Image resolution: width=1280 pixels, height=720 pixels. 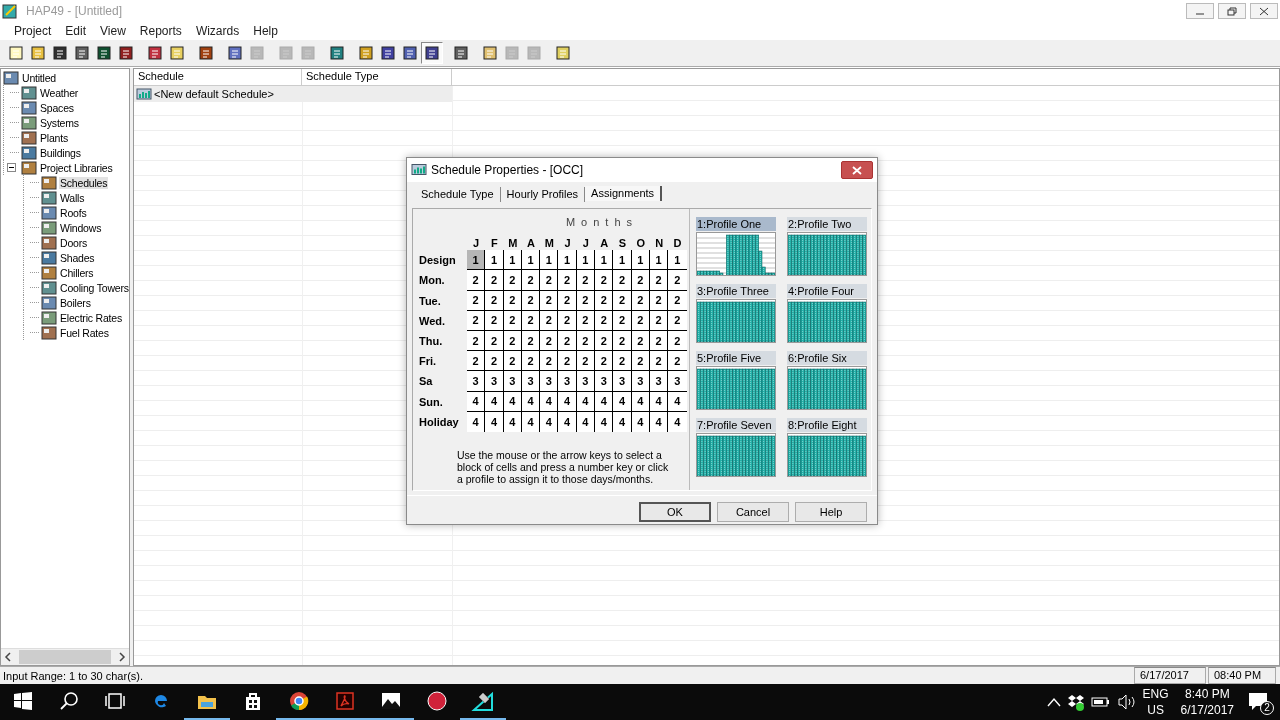 What do you see at coordinates (11, 167) in the screenshot?
I see `expand-toggle` at bounding box center [11, 167].